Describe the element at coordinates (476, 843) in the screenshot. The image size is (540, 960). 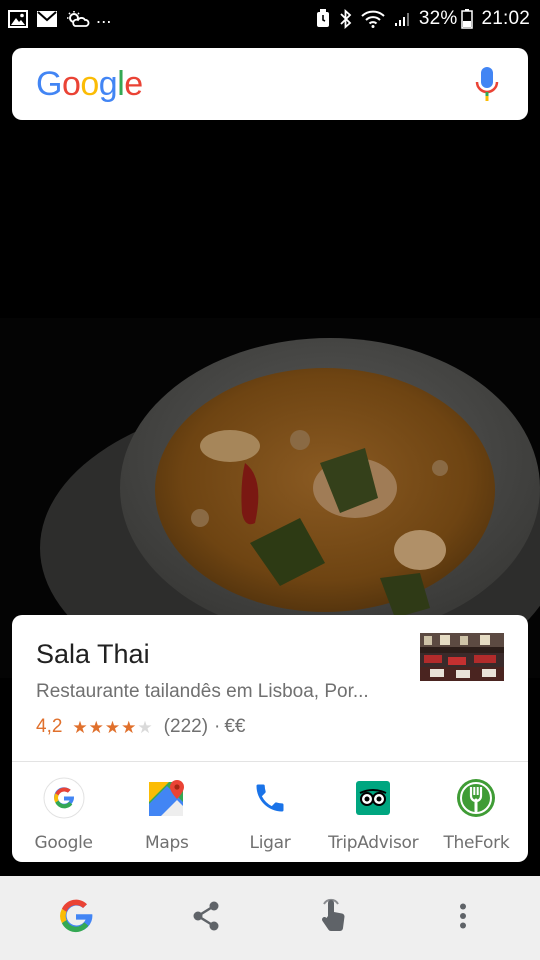
I see `action-label-thefork: TheFork` at that location.